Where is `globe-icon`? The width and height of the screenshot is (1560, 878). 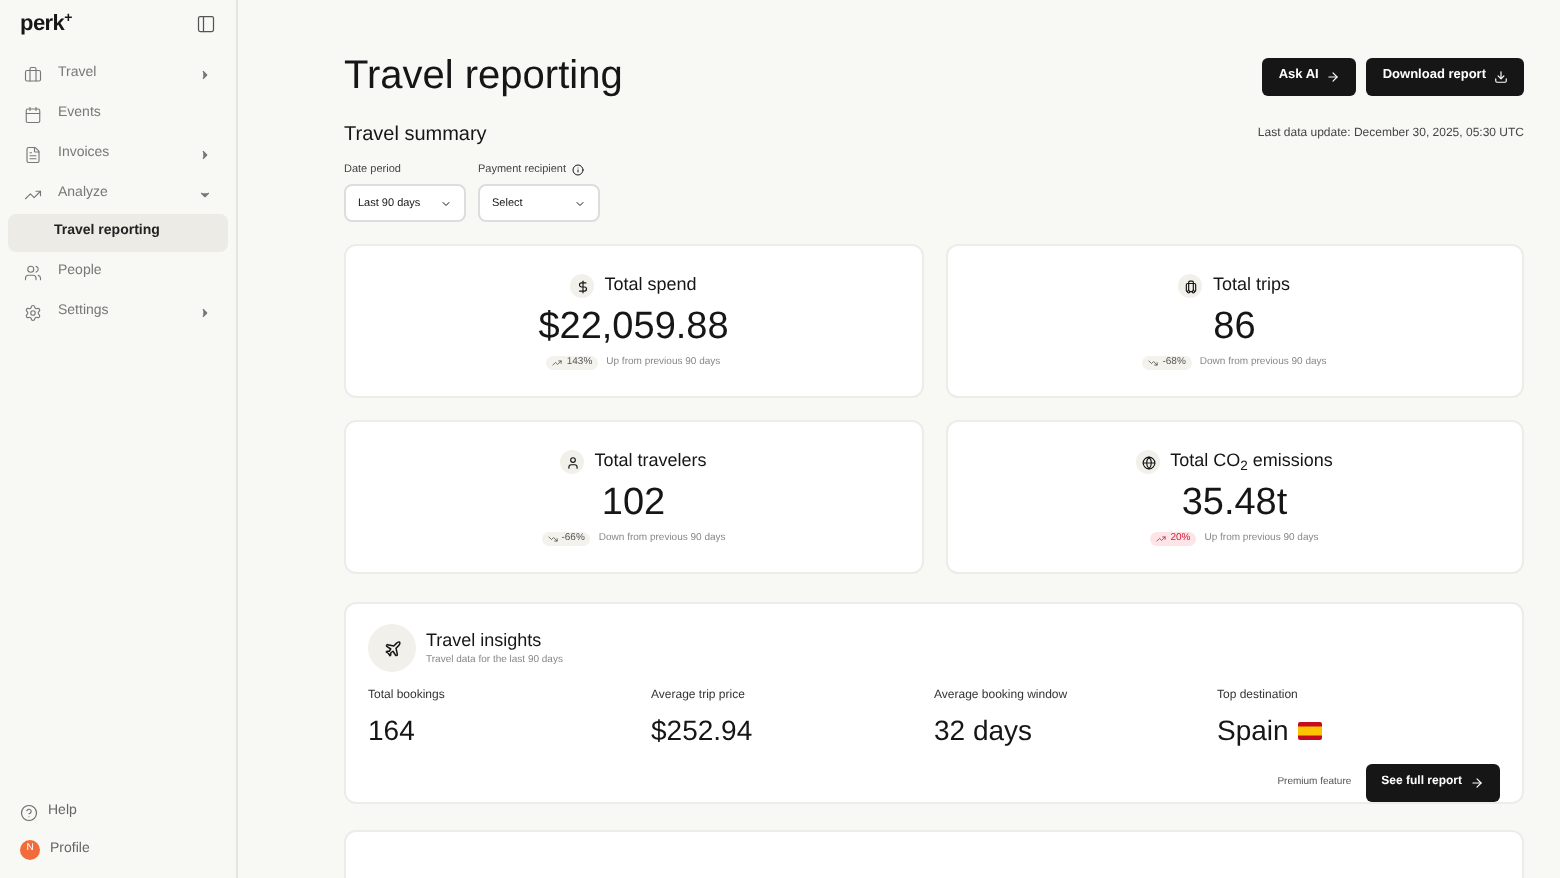 globe-icon is located at coordinates (1148, 462).